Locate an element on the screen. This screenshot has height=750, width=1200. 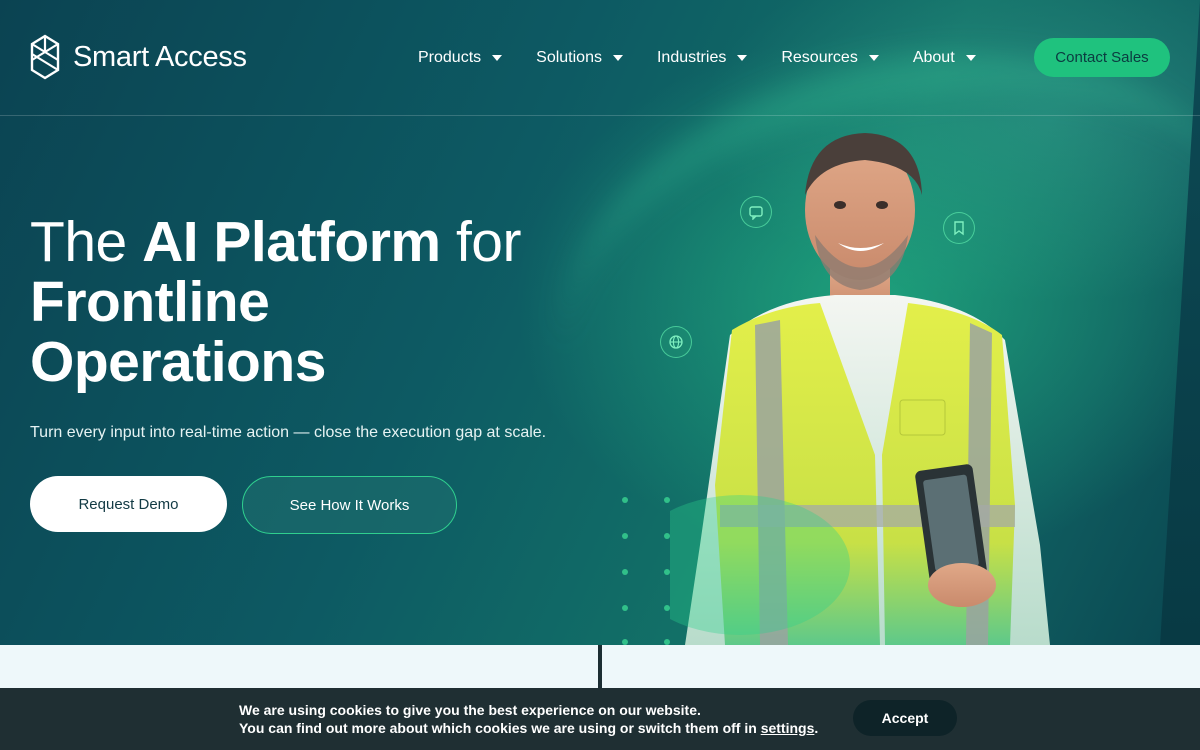
nav-item-about: About is located at coordinates (944, 58).